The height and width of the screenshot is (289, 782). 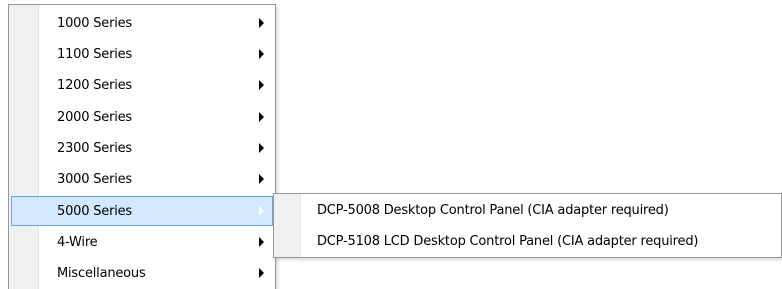 I want to click on menu-item-label: 5000 Series, so click(x=94, y=211).